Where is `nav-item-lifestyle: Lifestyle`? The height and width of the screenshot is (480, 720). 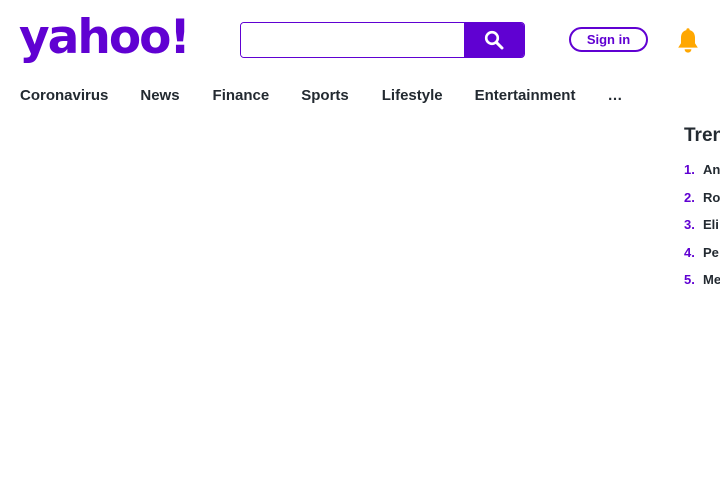 nav-item-lifestyle: Lifestyle is located at coordinates (412, 96).